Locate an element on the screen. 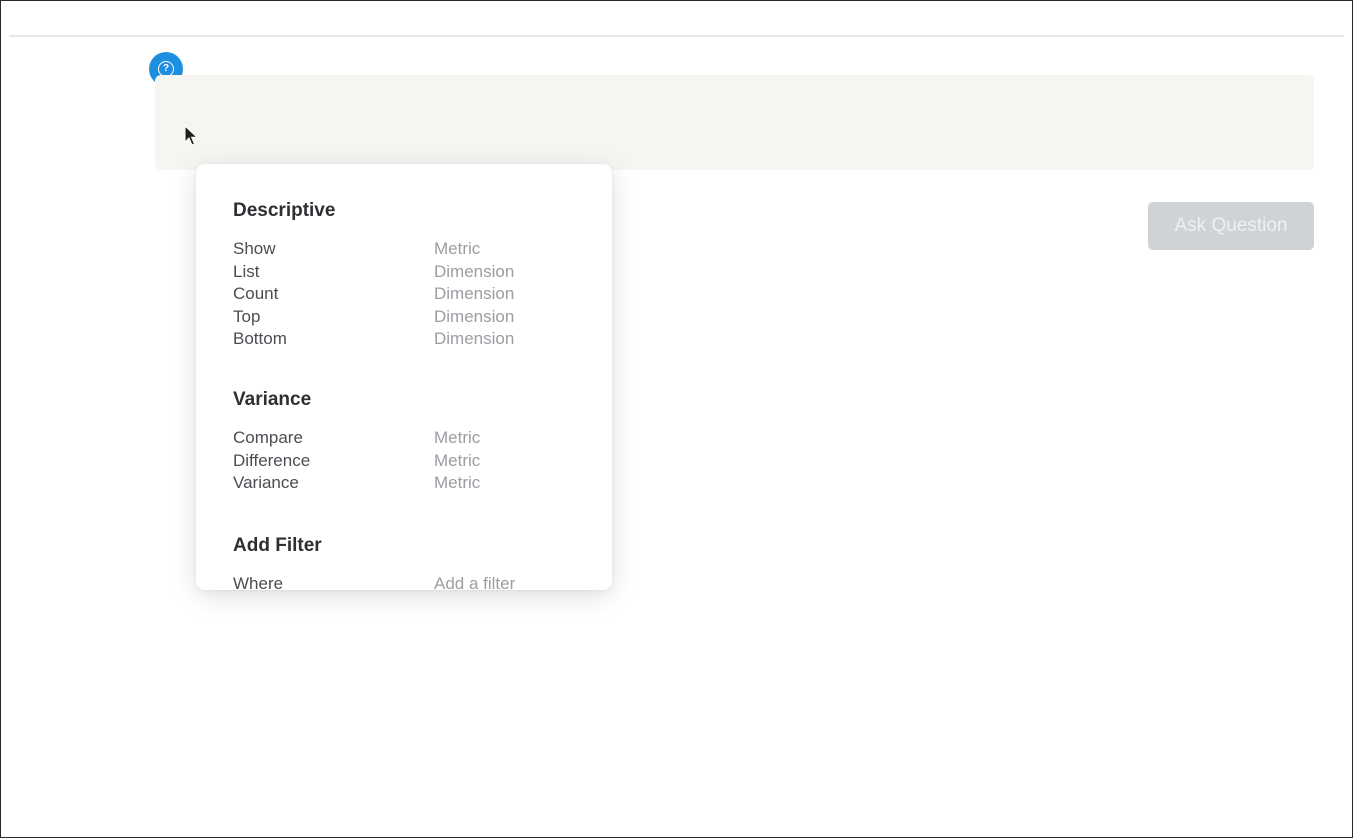 Image resolution: width=1353 pixels, height=838 pixels. suggestion-item: Top Dimension is located at coordinates (412, 317).